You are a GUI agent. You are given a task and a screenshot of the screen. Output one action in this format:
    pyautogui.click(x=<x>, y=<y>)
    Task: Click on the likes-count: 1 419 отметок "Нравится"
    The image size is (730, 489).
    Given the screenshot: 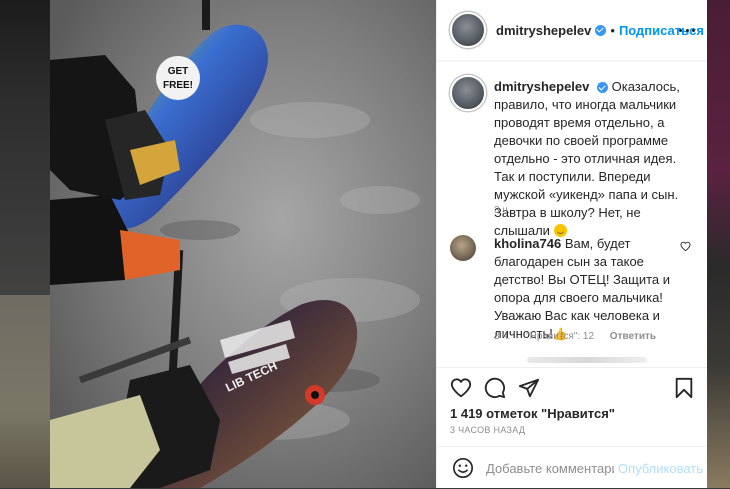 What is the action you would take?
    pyautogui.click(x=532, y=413)
    